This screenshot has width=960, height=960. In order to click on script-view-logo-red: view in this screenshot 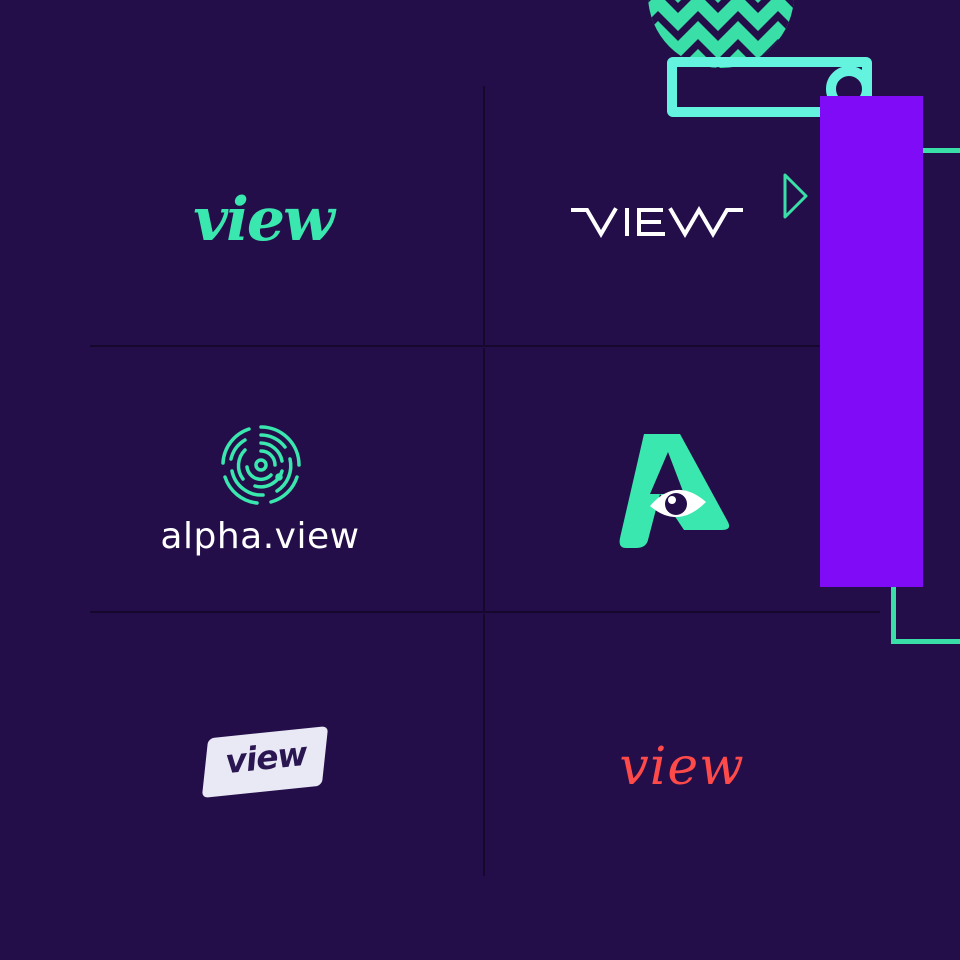, I will do `click(682, 767)`.